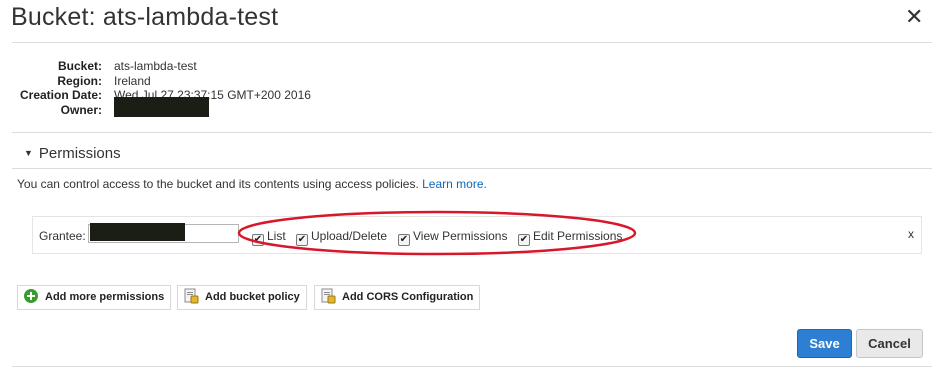 The image size is (932, 368). Describe the element at coordinates (79, 80) in the screenshot. I see `property-label: Region:` at that location.